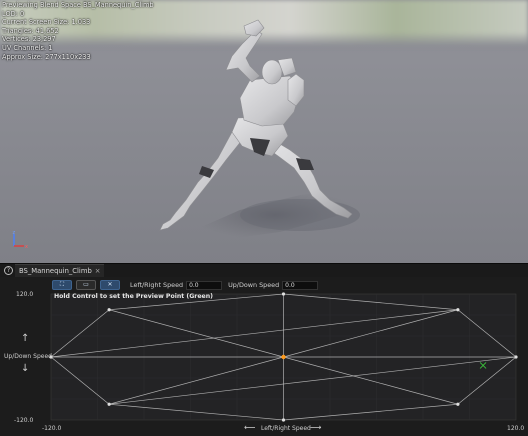 The height and width of the screenshot is (436, 528). Describe the element at coordinates (286, 428) in the screenshot. I see `x-axis-name: Left/Right Speed` at that location.